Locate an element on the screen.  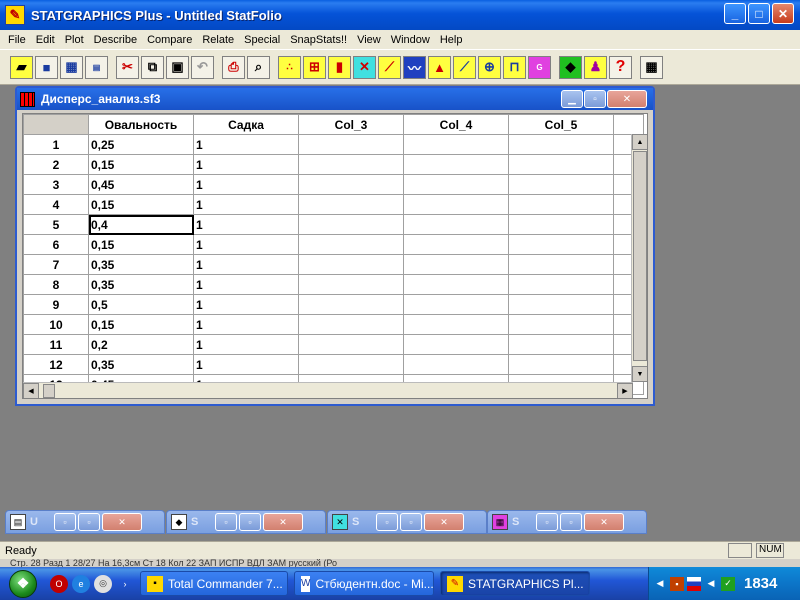
globe-icon: ⊕ is located at coordinates (489, 67).